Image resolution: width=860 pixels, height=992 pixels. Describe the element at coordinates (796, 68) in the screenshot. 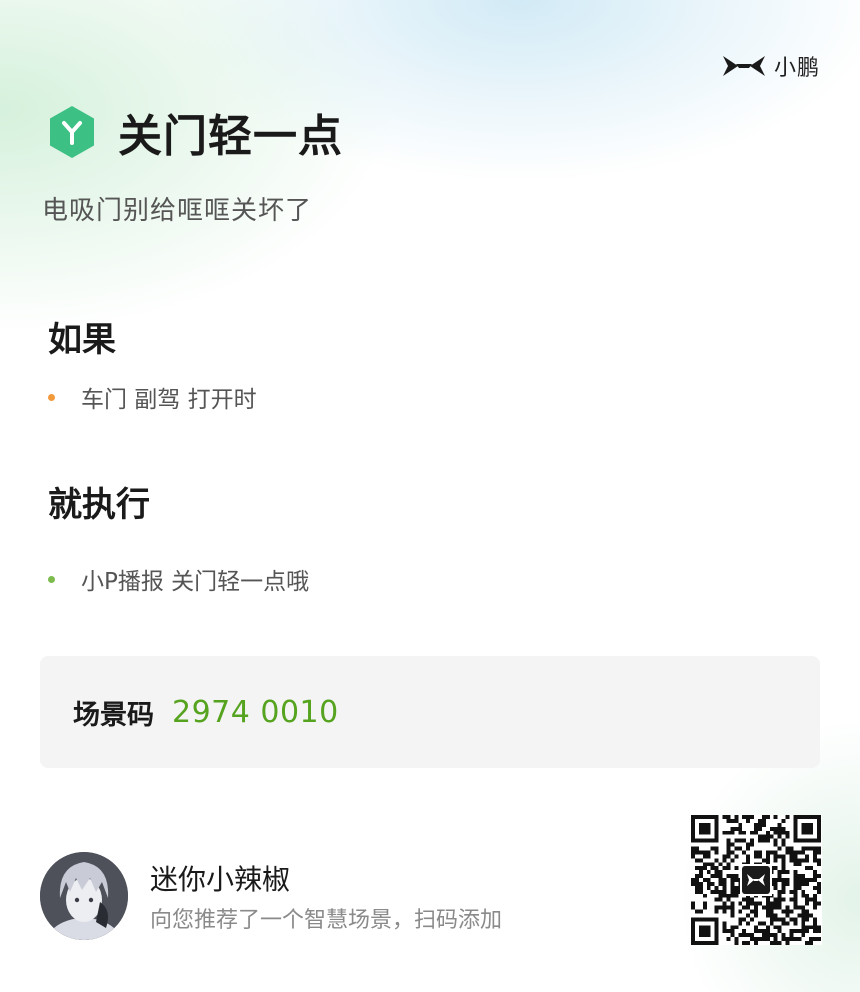

I see `brand-name: 小鹏` at that location.